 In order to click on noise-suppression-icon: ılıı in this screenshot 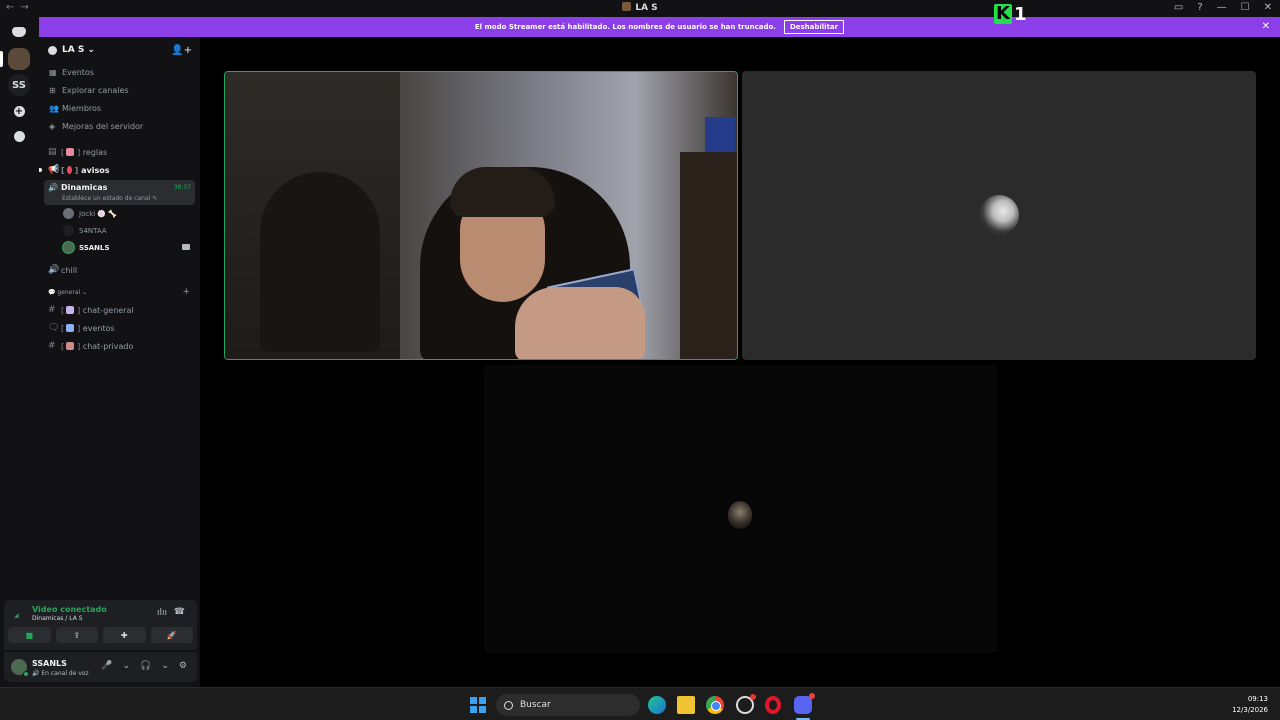, I will do `click(162, 613)`.